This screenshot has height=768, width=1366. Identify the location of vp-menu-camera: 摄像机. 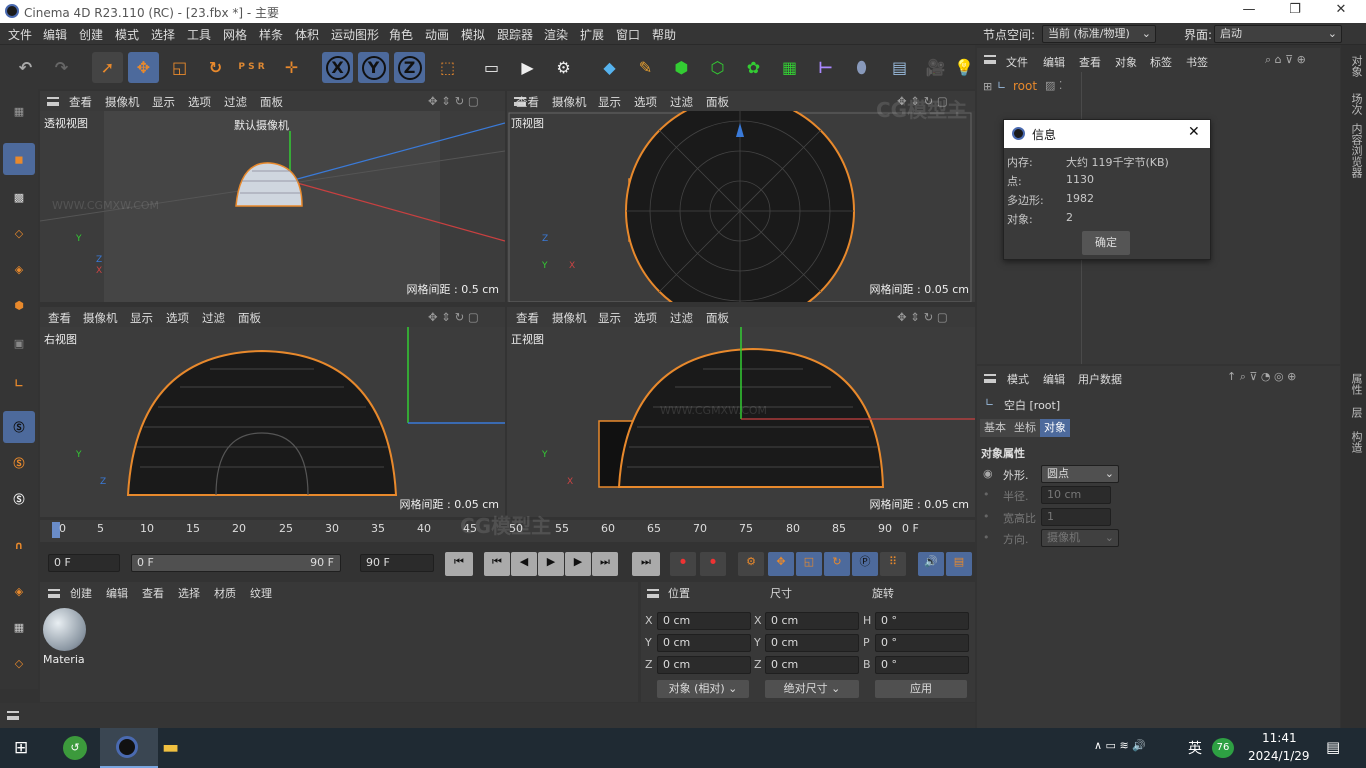
(100, 318).